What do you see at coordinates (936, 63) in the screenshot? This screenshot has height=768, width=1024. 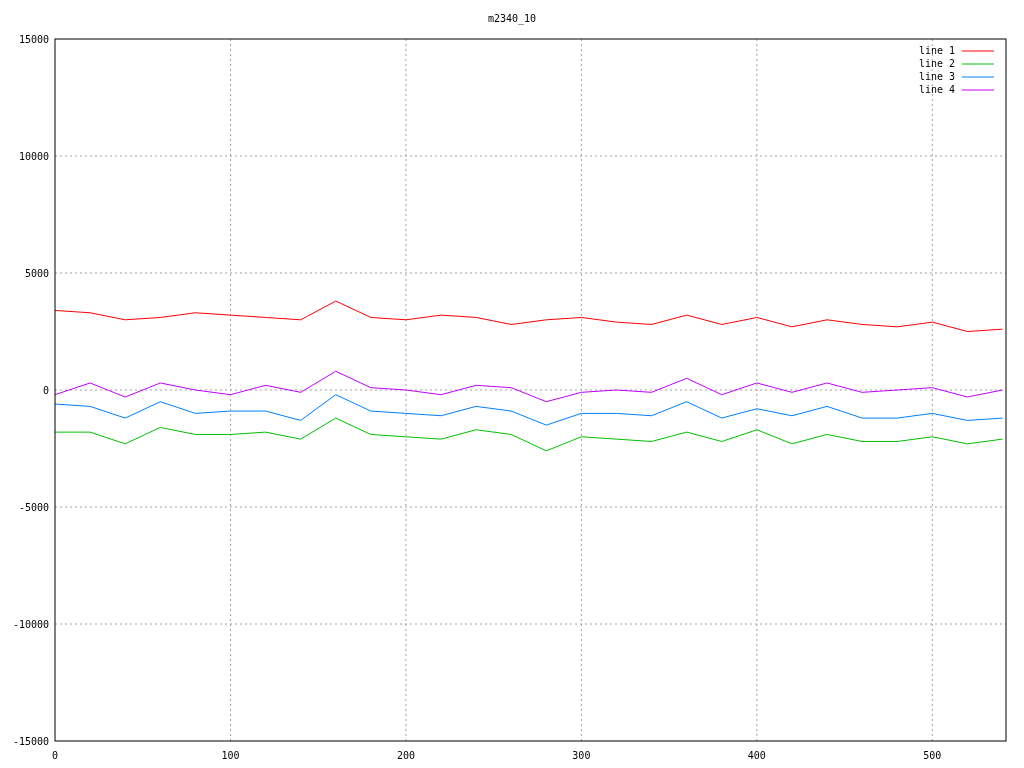 I see `legend-label: line 2` at bounding box center [936, 63].